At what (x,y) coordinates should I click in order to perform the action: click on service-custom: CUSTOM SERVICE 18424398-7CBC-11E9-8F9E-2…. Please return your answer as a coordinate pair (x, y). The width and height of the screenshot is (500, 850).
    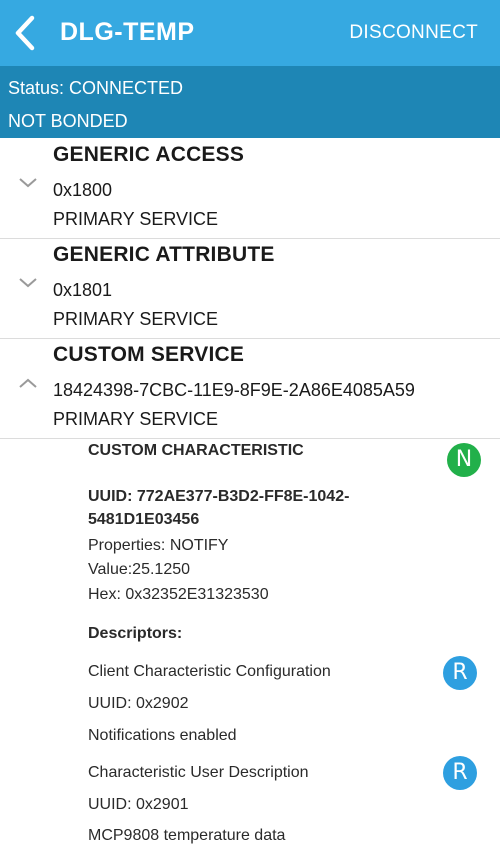
    Looking at the image, I should click on (250, 388).